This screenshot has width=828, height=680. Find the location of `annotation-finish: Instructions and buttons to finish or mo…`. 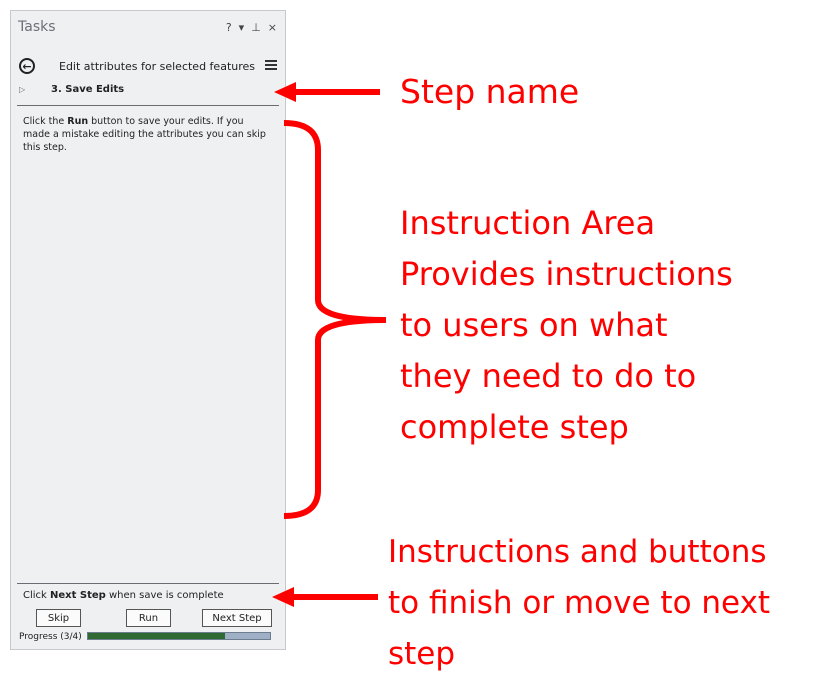

annotation-finish: Instructions and buttons to finish or mo… is located at coordinates (606, 603).